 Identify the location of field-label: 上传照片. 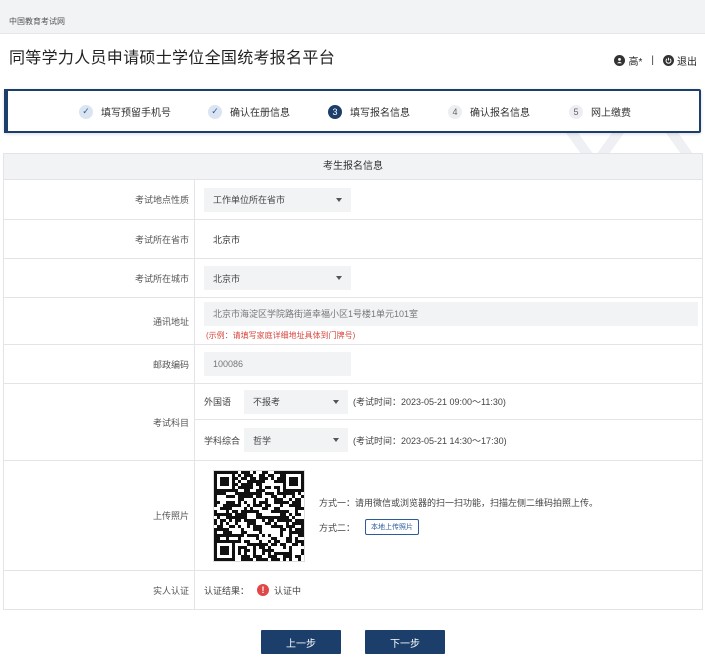
(99, 515).